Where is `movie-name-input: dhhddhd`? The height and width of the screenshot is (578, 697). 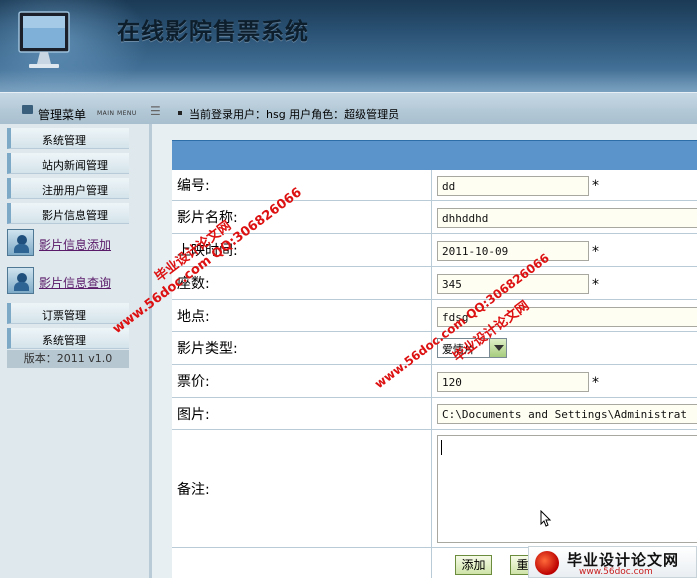 movie-name-input: dhhddhd is located at coordinates (567, 218).